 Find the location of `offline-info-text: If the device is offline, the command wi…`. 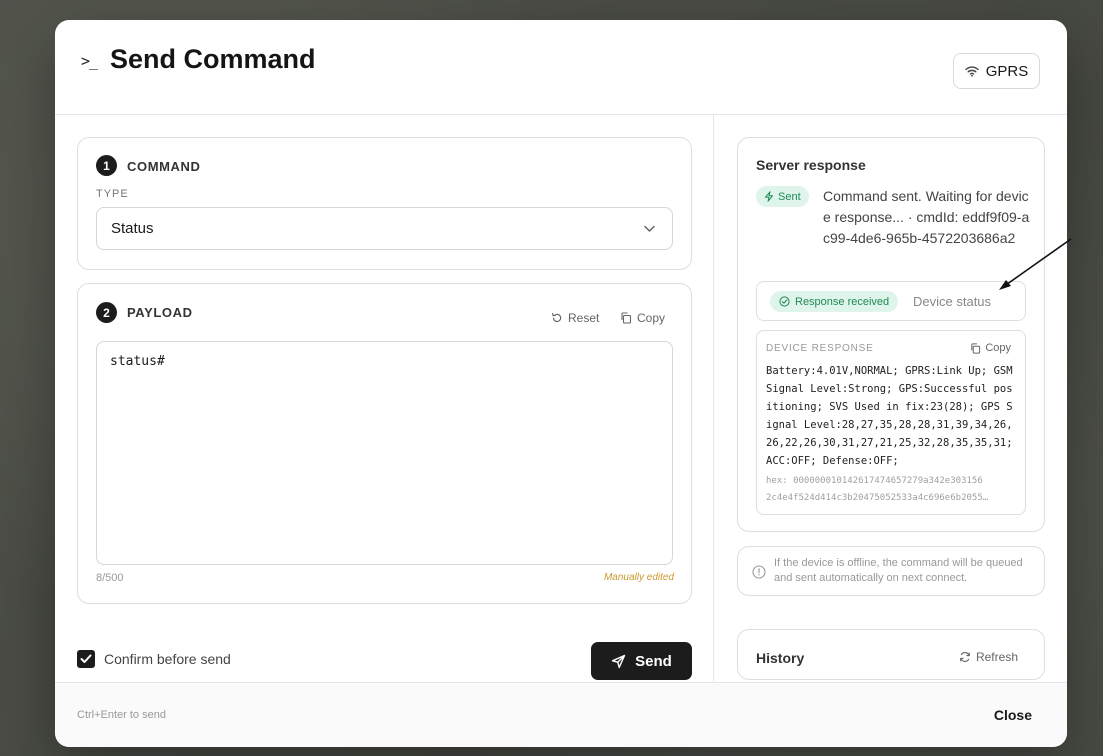

offline-info-text: If the device is offline, the command wi… is located at coordinates (898, 570).